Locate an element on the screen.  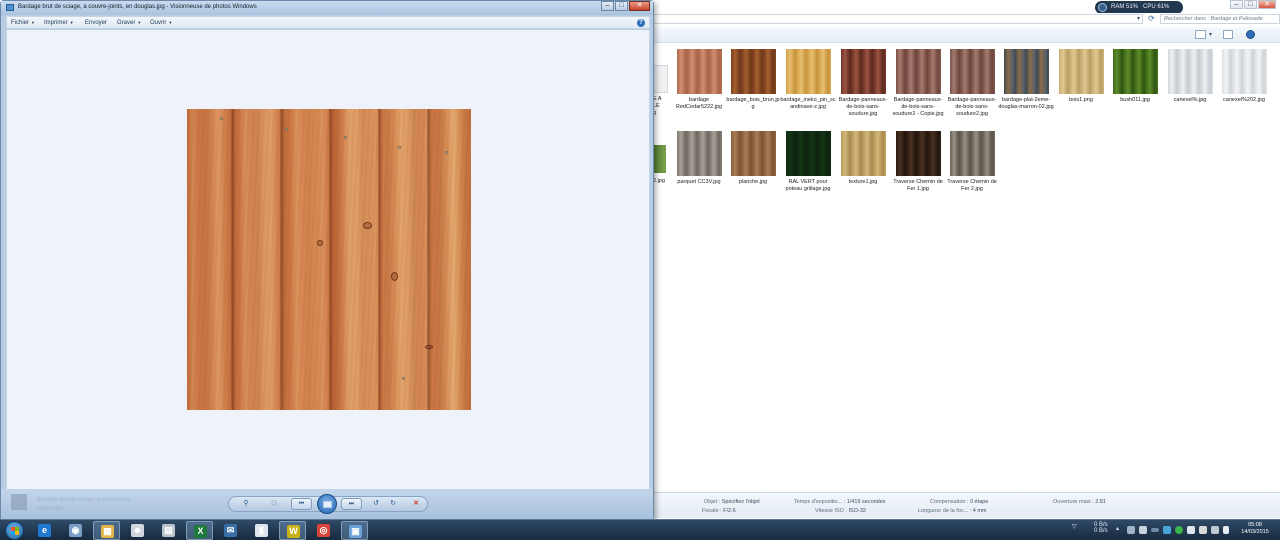
viewer-minimize-button: – is located at coordinates (607, 6).